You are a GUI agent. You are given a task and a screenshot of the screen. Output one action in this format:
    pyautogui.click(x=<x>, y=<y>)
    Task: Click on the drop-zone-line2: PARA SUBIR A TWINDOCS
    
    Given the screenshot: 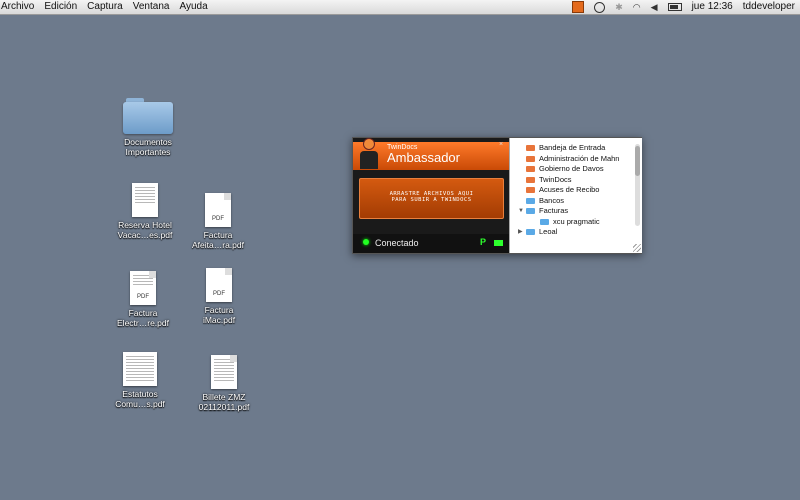 What is the action you would take?
    pyautogui.click(x=431, y=200)
    